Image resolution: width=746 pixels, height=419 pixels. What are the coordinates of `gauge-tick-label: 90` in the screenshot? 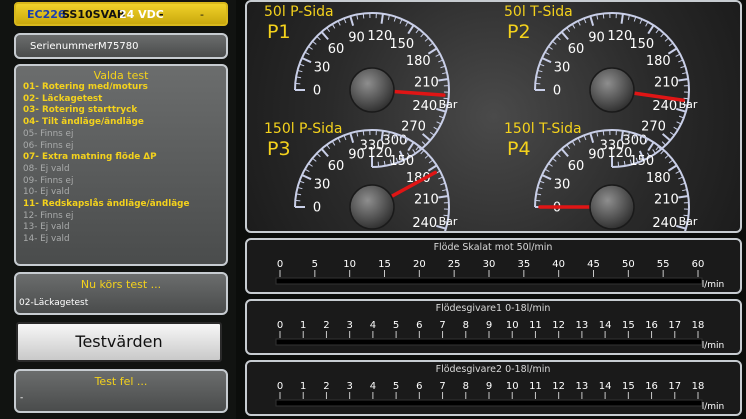 It's located at (596, 155).